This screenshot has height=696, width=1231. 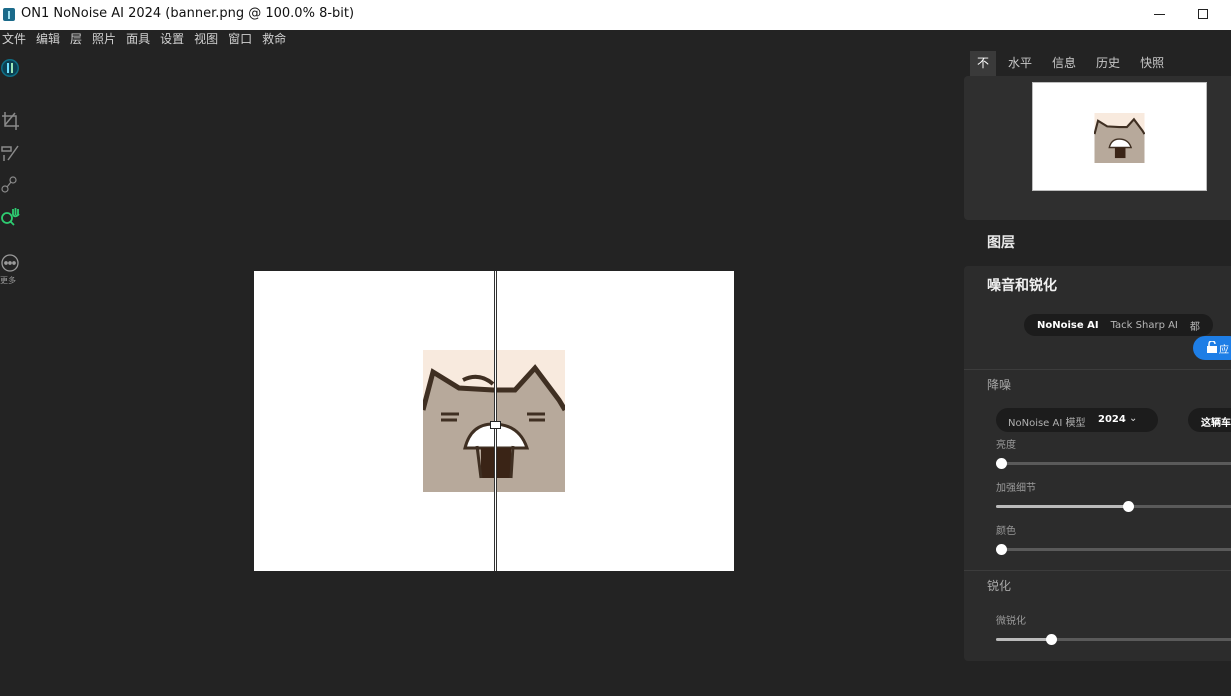 I want to click on slider-label-microsharpen: 微锐化, so click(x=1011, y=621).